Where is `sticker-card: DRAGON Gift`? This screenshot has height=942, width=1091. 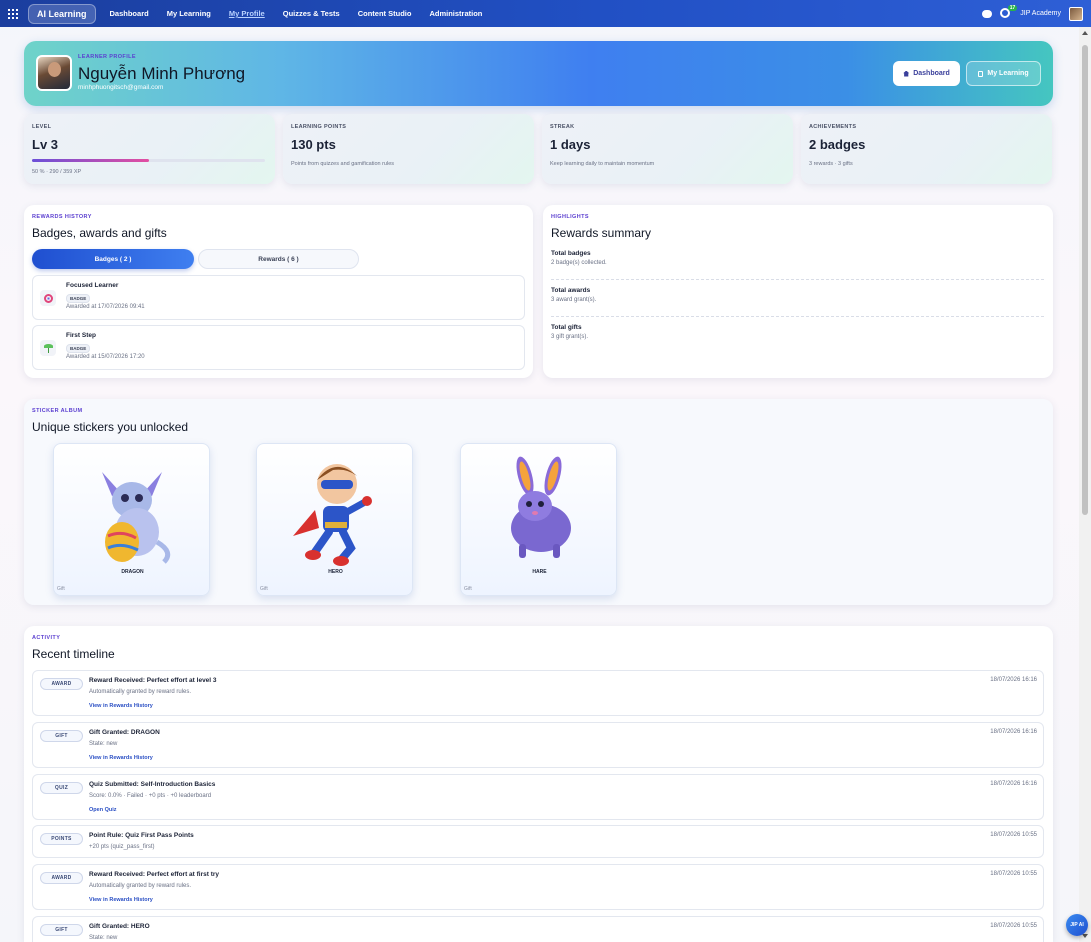 sticker-card: DRAGON Gift is located at coordinates (131, 519).